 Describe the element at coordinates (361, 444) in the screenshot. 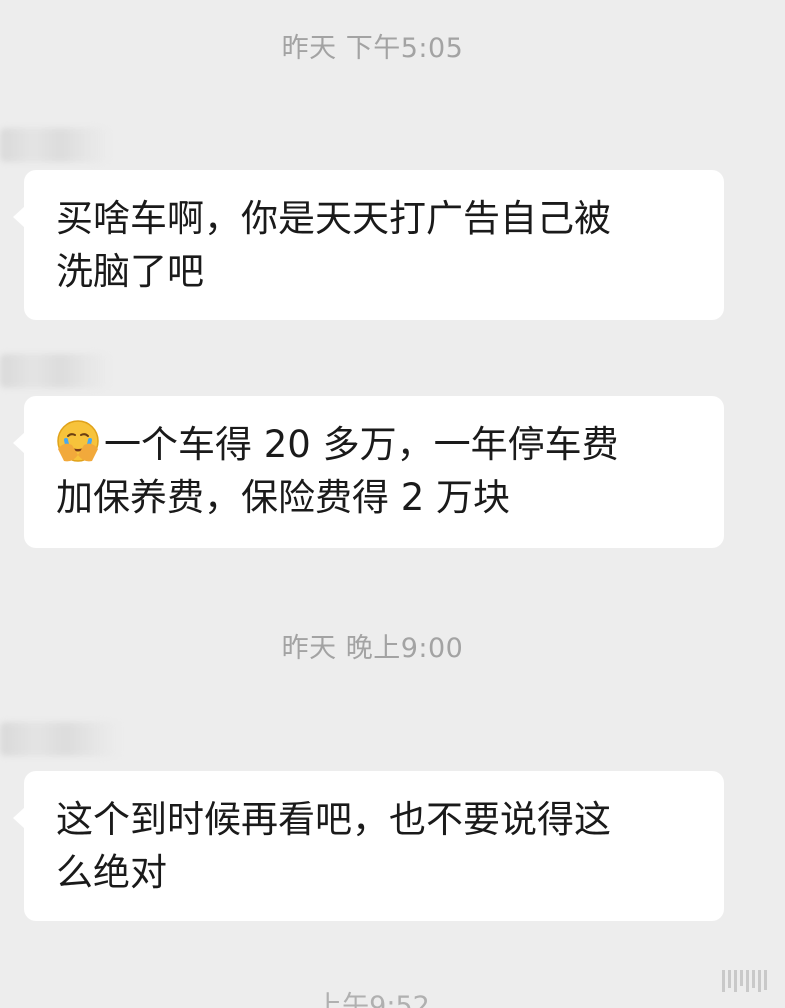

I see `message-text-line: 一个车得 20 多万，一年停车费` at that location.